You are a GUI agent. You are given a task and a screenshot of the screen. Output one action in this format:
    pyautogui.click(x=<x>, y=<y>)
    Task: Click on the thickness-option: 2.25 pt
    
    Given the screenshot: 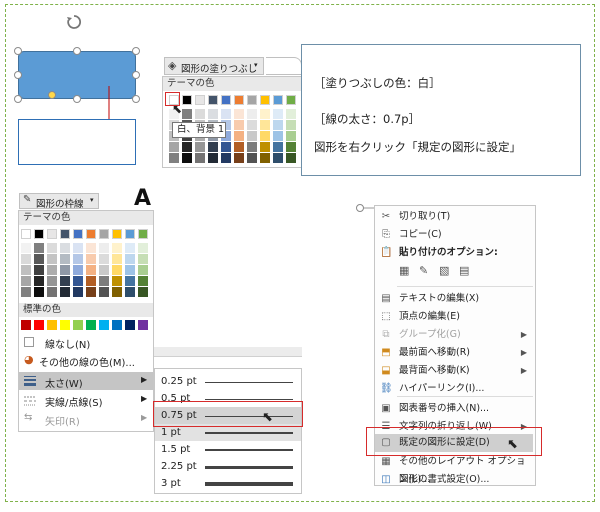 What is the action you would take?
    pyautogui.click(x=228, y=466)
    